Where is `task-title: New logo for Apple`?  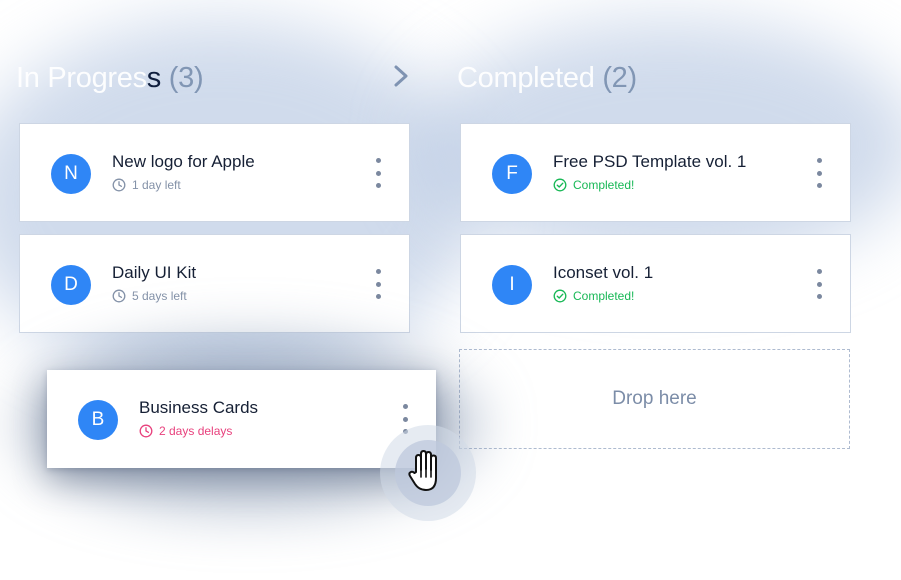
task-title: New logo for Apple is located at coordinates (183, 161).